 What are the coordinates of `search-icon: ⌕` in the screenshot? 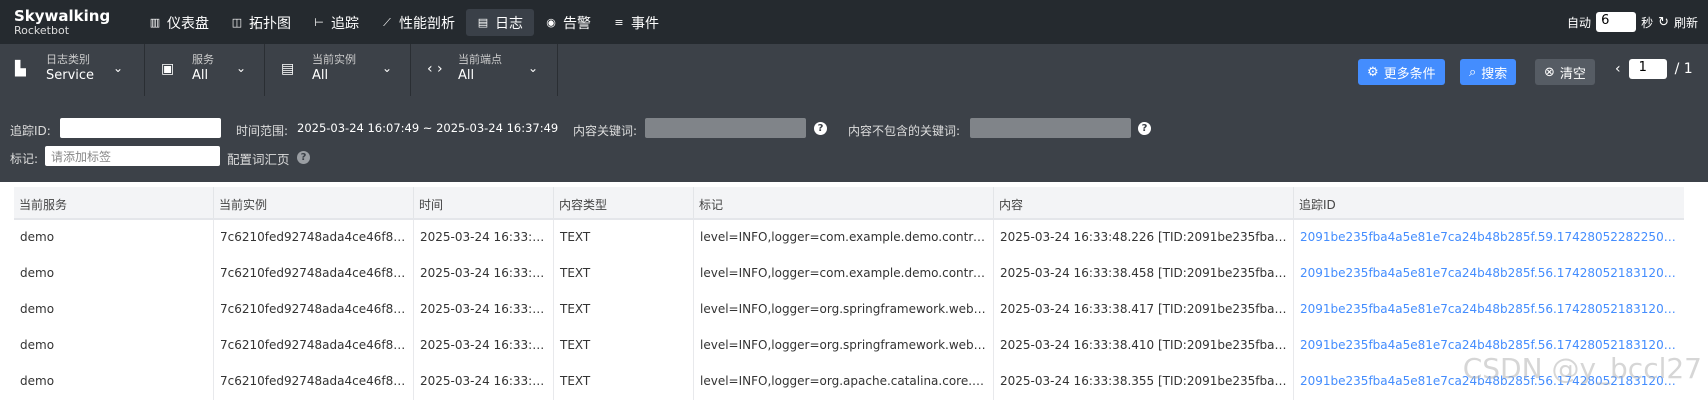 It's located at (1473, 72).